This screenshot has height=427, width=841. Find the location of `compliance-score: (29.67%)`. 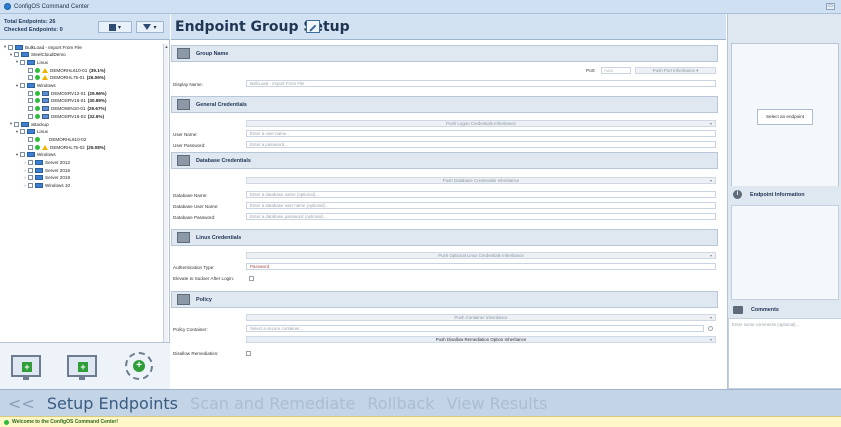

compliance-score: (29.67%) is located at coordinates (97, 109).